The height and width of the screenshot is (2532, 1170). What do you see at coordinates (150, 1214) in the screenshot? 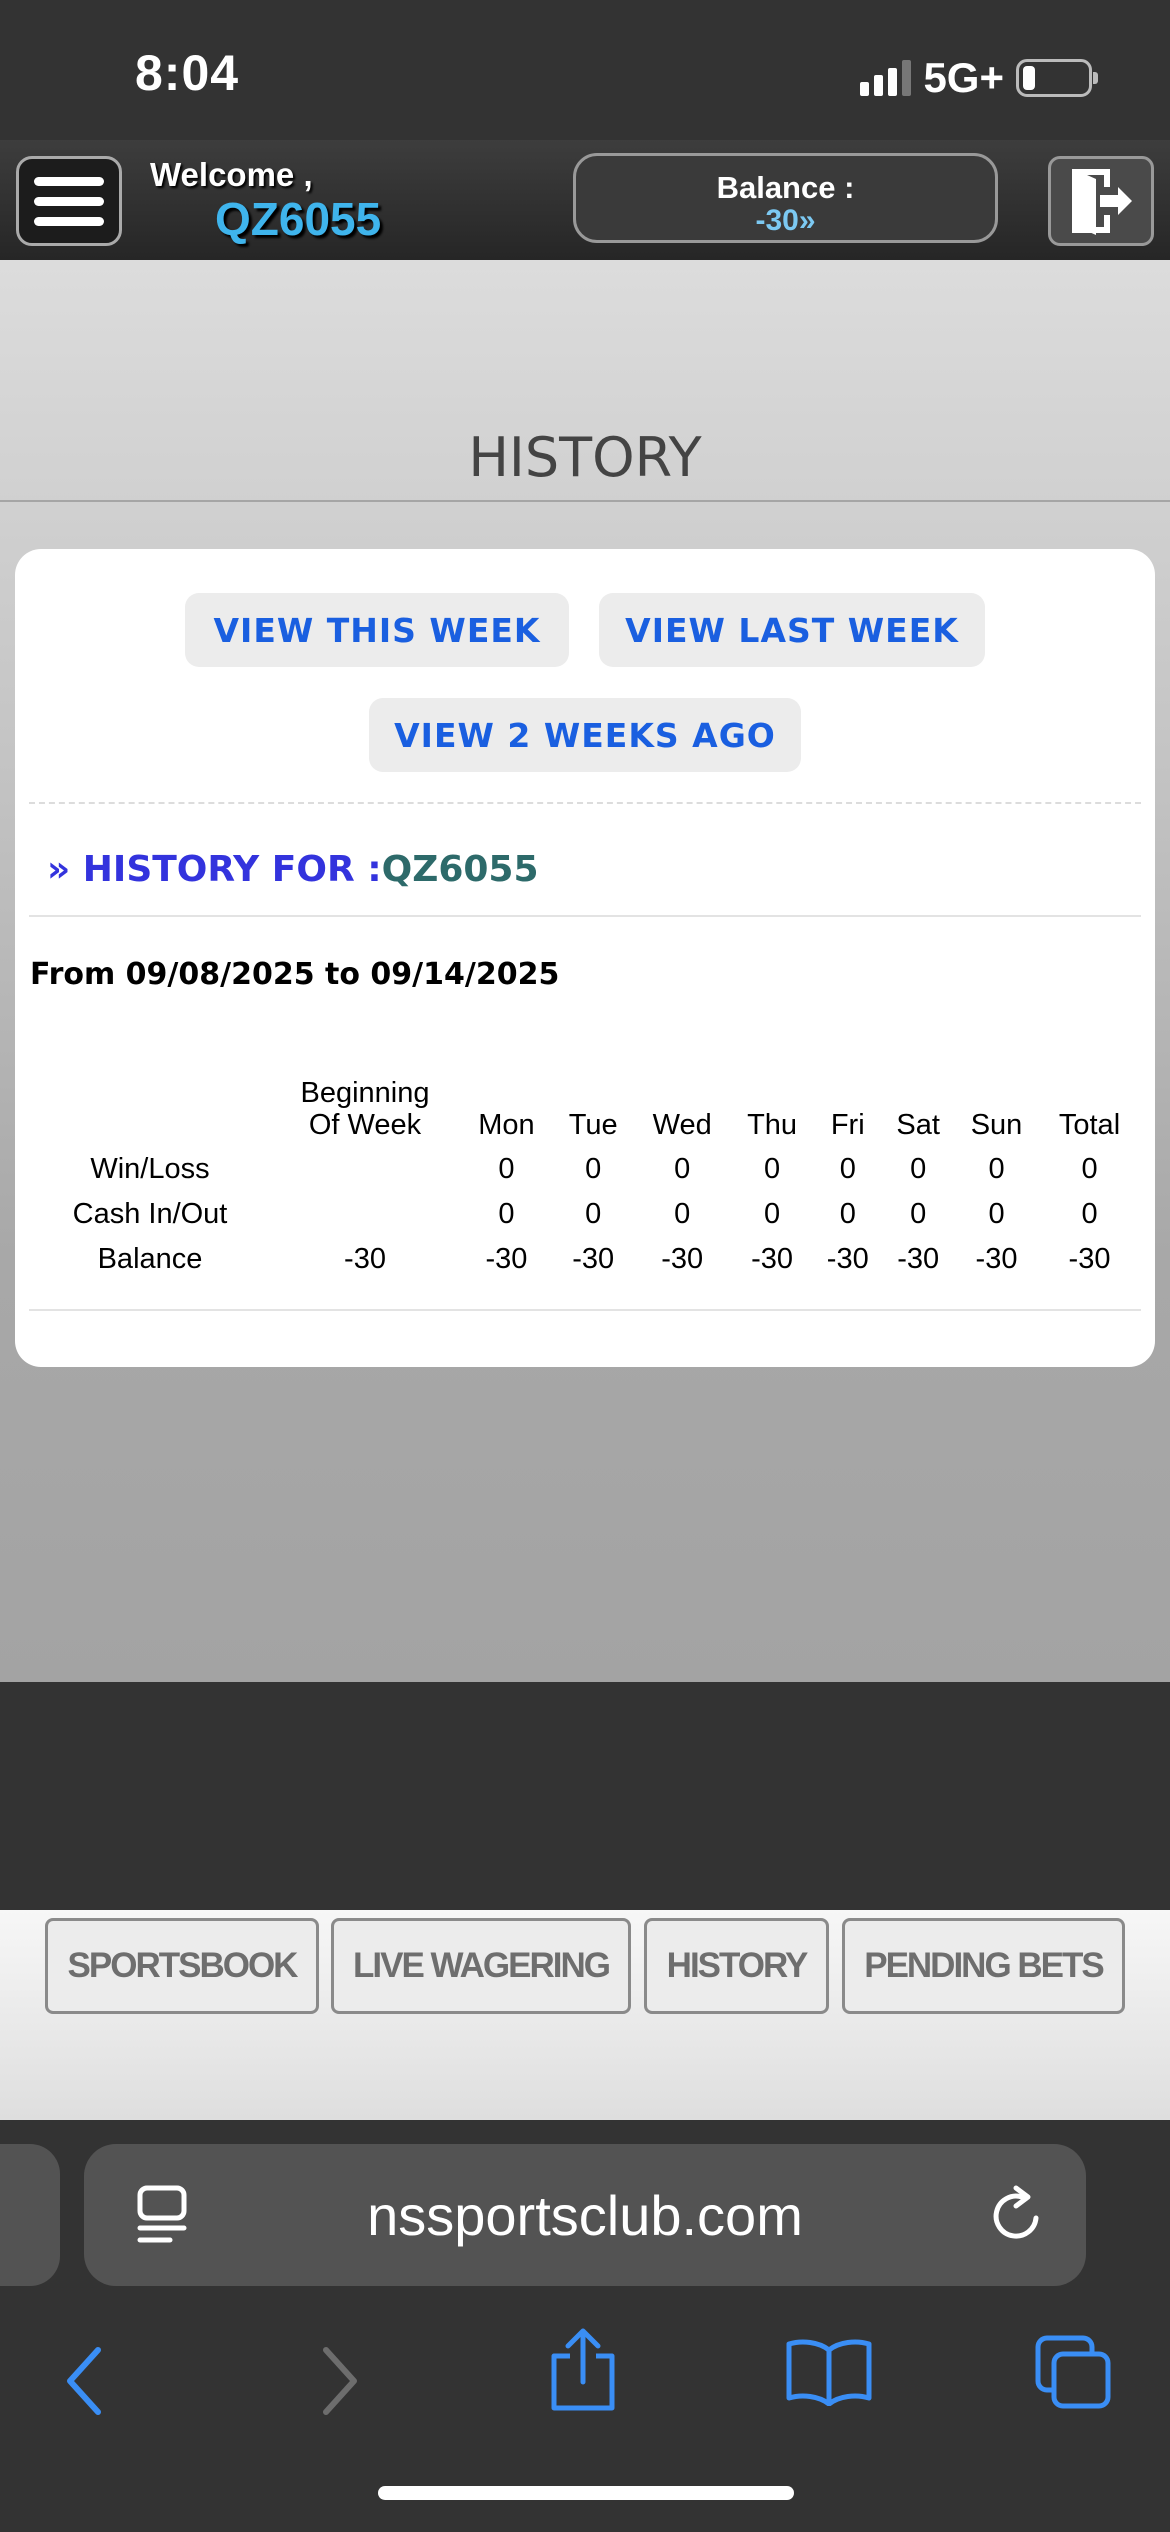
I see `row-label: Cash In/Out` at bounding box center [150, 1214].